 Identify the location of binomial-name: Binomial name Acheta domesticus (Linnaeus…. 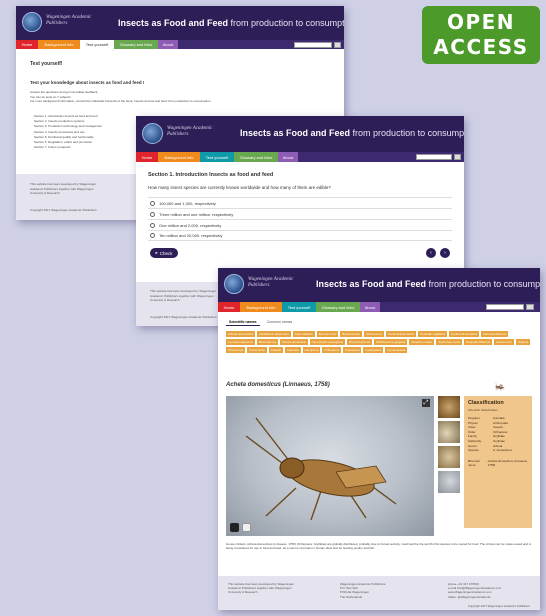
(498, 462).